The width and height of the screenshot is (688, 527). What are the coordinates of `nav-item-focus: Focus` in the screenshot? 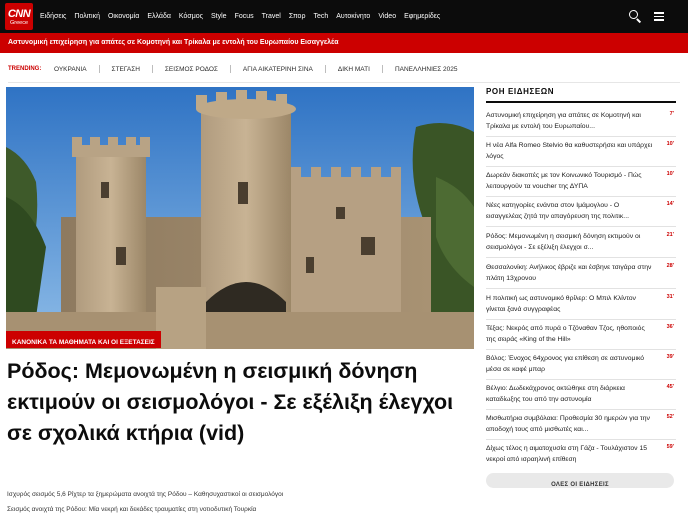 It's located at (244, 16).